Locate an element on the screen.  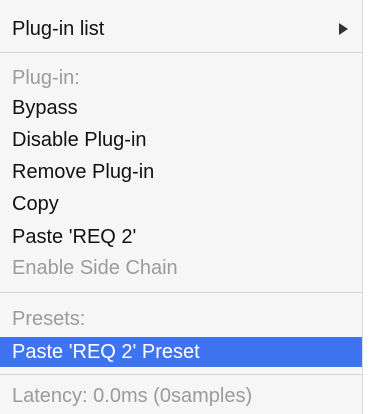
menu-item-copy: Copy is located at coordinates (181, 204).